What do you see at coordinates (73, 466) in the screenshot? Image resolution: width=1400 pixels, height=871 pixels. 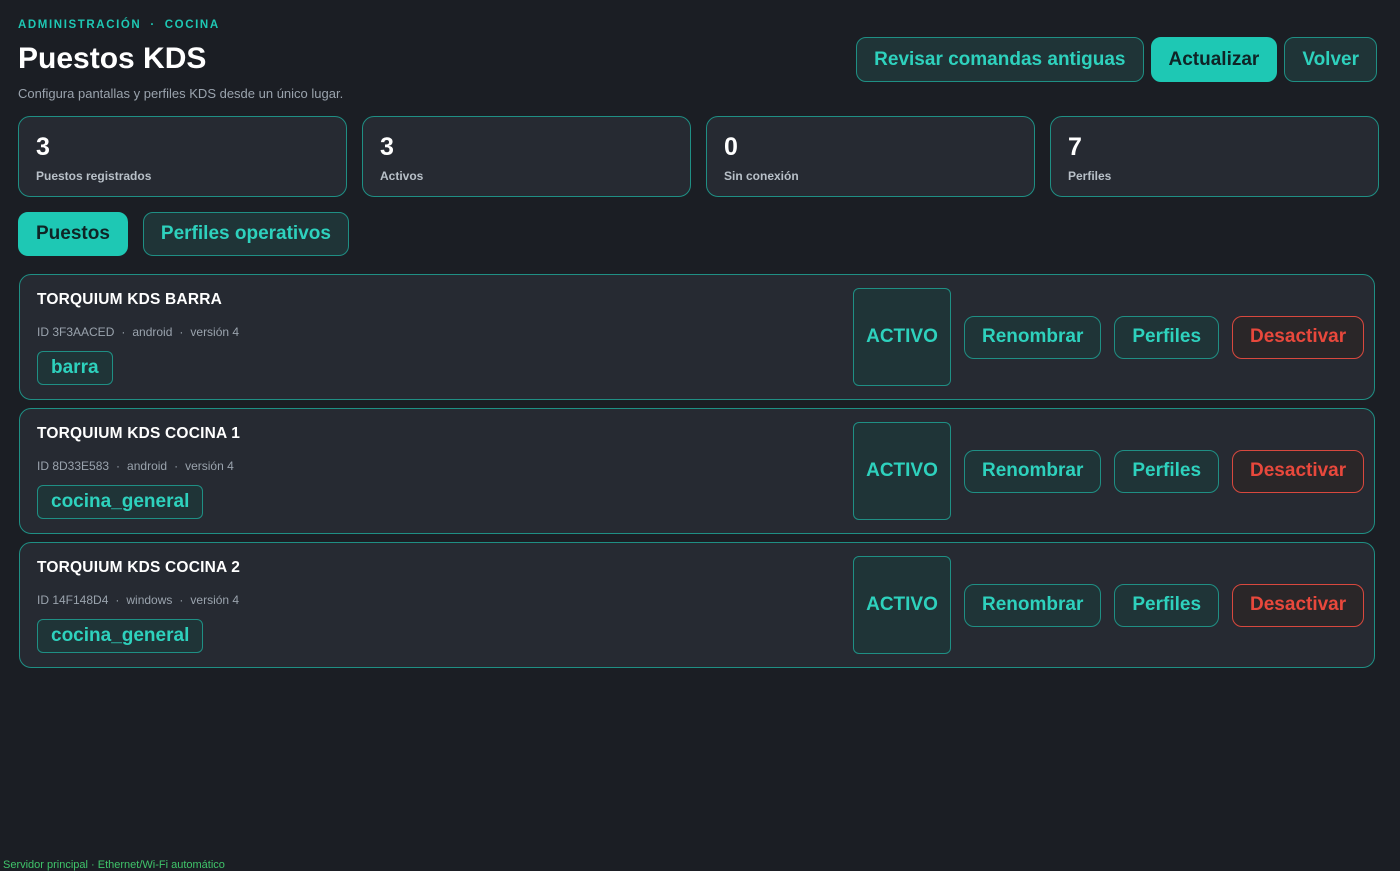 I see `station-id: ID 8D33E583` at bounding box center [73, 466].